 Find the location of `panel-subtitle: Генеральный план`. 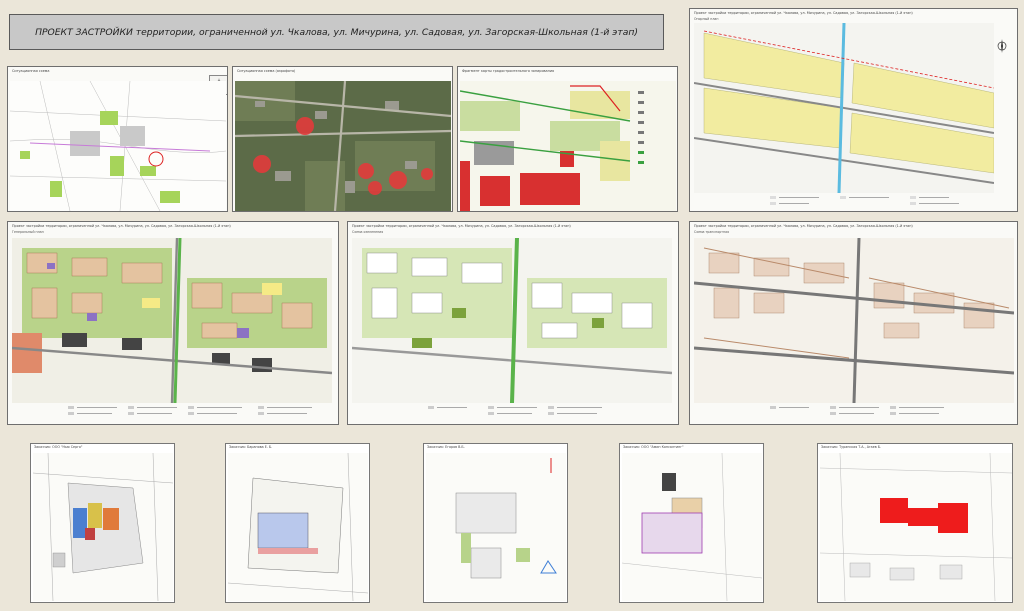

panel-subtitle: Генеральный план is located at coordinates (28, 232).